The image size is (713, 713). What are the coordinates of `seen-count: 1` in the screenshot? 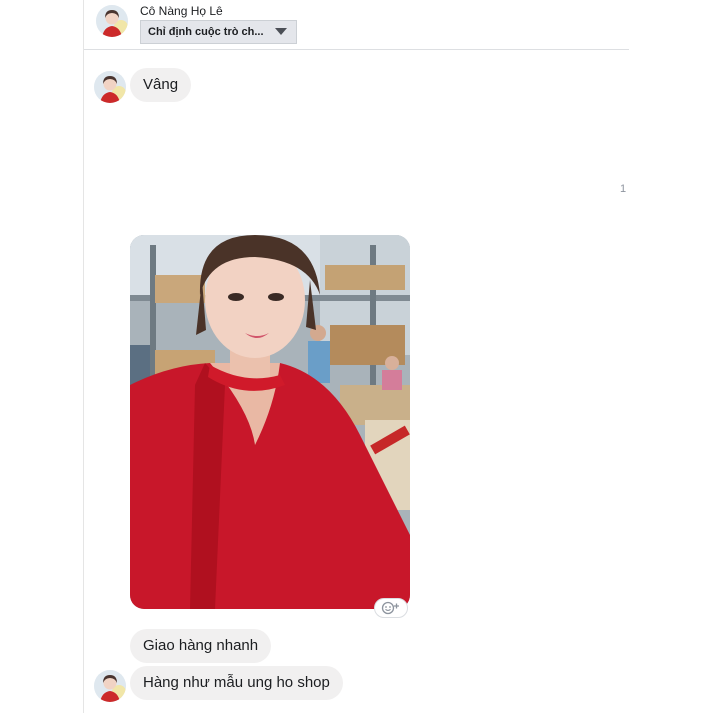 It's located at (623, 189).